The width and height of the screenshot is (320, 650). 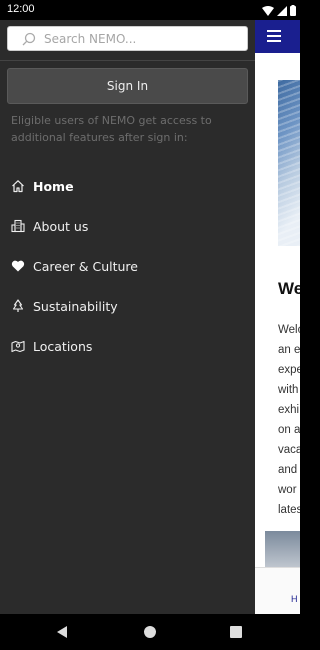 What do you see at coordinates (127, 306) in the screenshot?
I see `nav-item-sustainability: Sustainability` at bounding box center [127, 306].